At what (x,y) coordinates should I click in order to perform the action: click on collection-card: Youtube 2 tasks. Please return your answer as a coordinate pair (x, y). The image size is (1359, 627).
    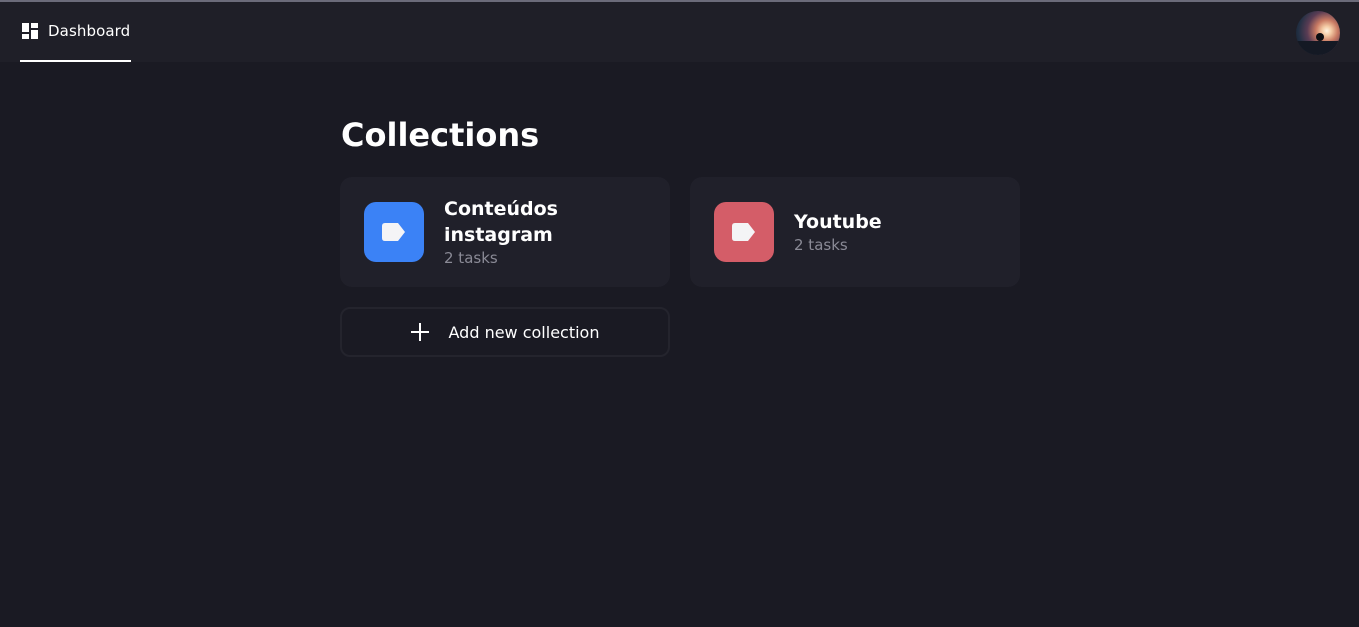
    Looking at the image, I should click on (855, 232).